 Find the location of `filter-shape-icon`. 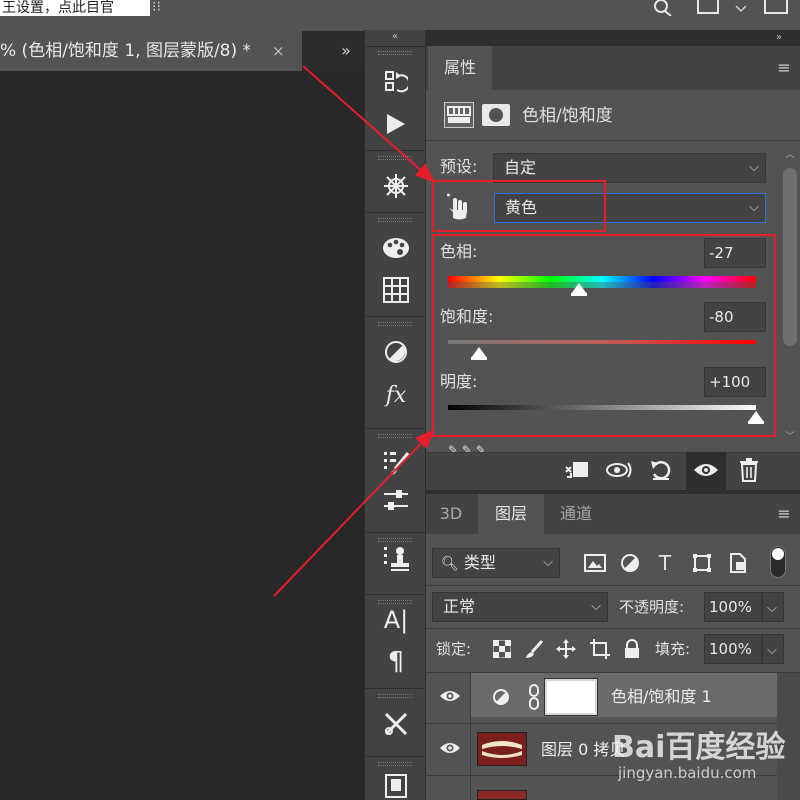

filter-shape-icon is located at coordinates (702, 563).